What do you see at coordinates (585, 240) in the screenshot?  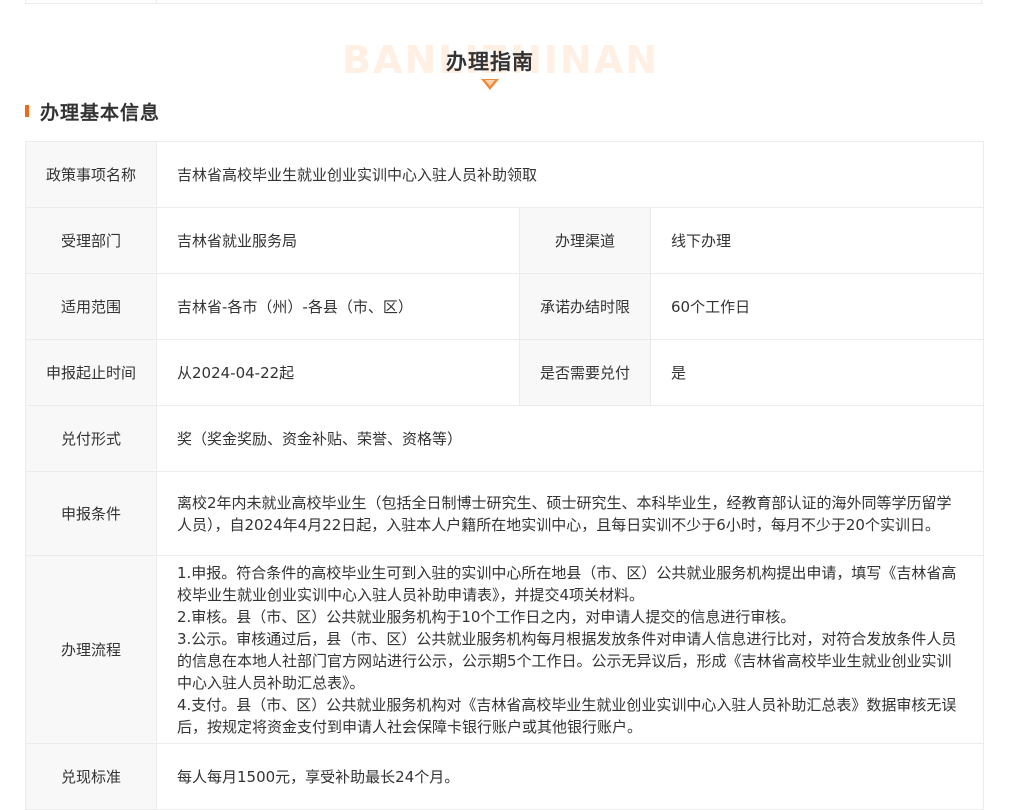 I see `channel-label: 办理渠道` at bounding box center [585, 240].